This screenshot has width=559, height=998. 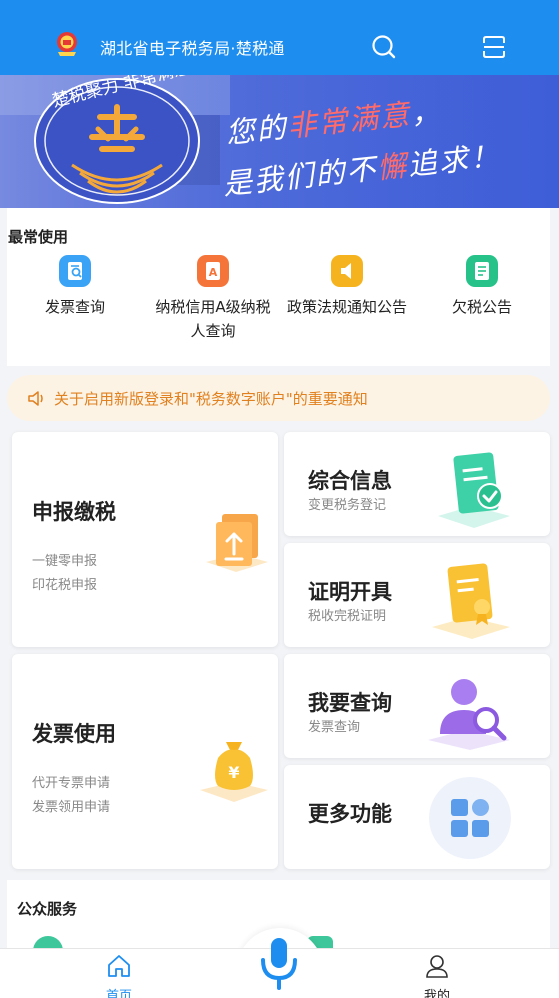 I want to click on card-invoice-use: 发票使用 代开专票申请 发票领用申请 ¥, so click(x=145, y=761).